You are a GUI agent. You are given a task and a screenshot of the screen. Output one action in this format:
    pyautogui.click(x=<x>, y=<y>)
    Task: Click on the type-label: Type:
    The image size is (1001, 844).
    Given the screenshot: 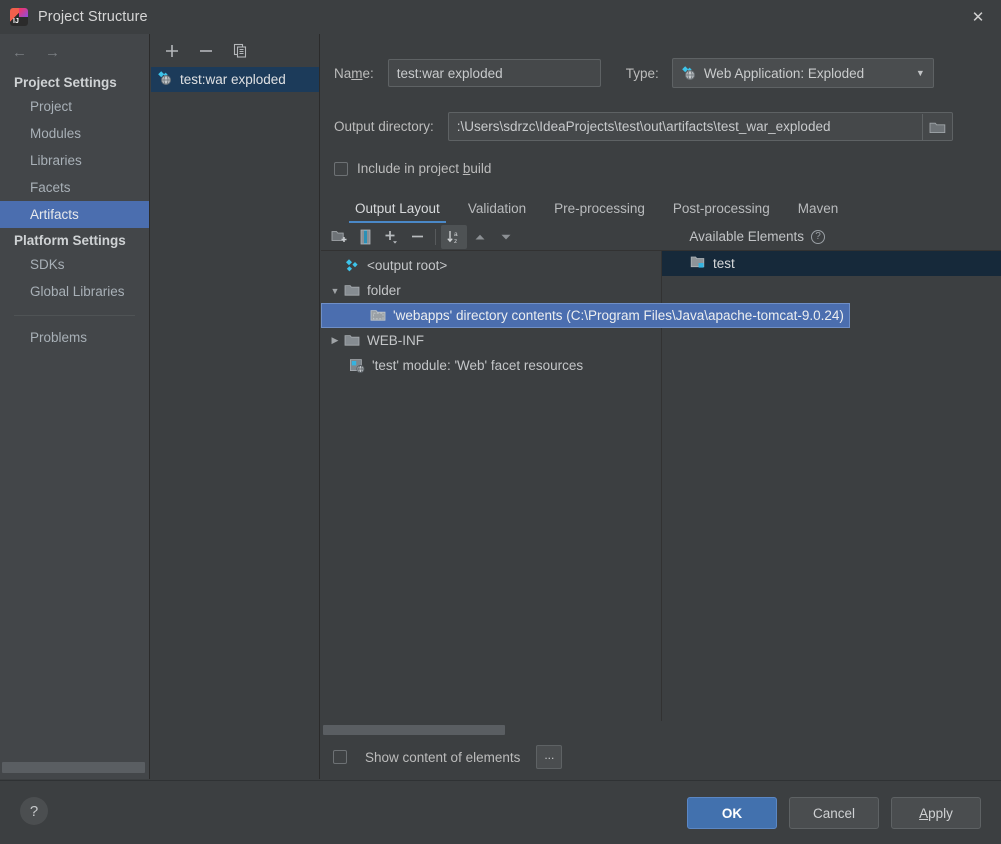 What is the action you would take?
    pyautogui.click(x=642, y=73)
    